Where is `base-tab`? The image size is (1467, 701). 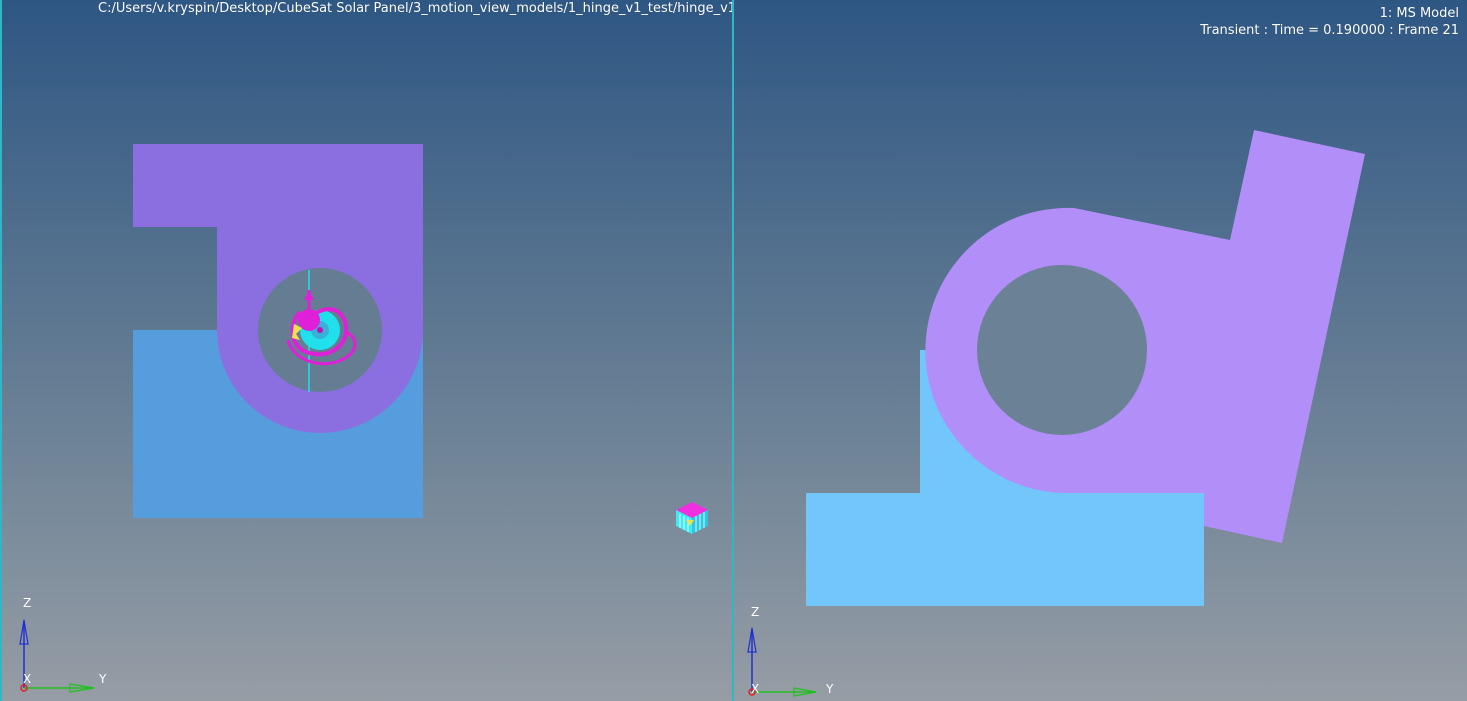
base-tab is located at coordinates (174, 476).